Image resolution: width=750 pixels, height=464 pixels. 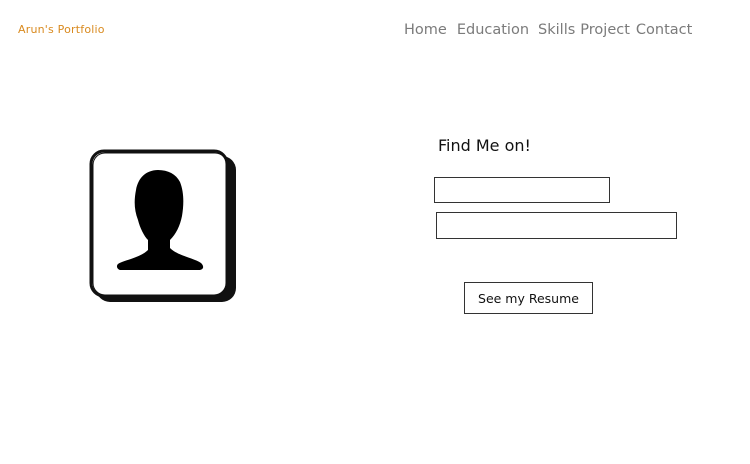 What do you see at coordinates (664, 30) in the screenshot?
I see `nav-contact: Contact` at bounding box center [664, 30].